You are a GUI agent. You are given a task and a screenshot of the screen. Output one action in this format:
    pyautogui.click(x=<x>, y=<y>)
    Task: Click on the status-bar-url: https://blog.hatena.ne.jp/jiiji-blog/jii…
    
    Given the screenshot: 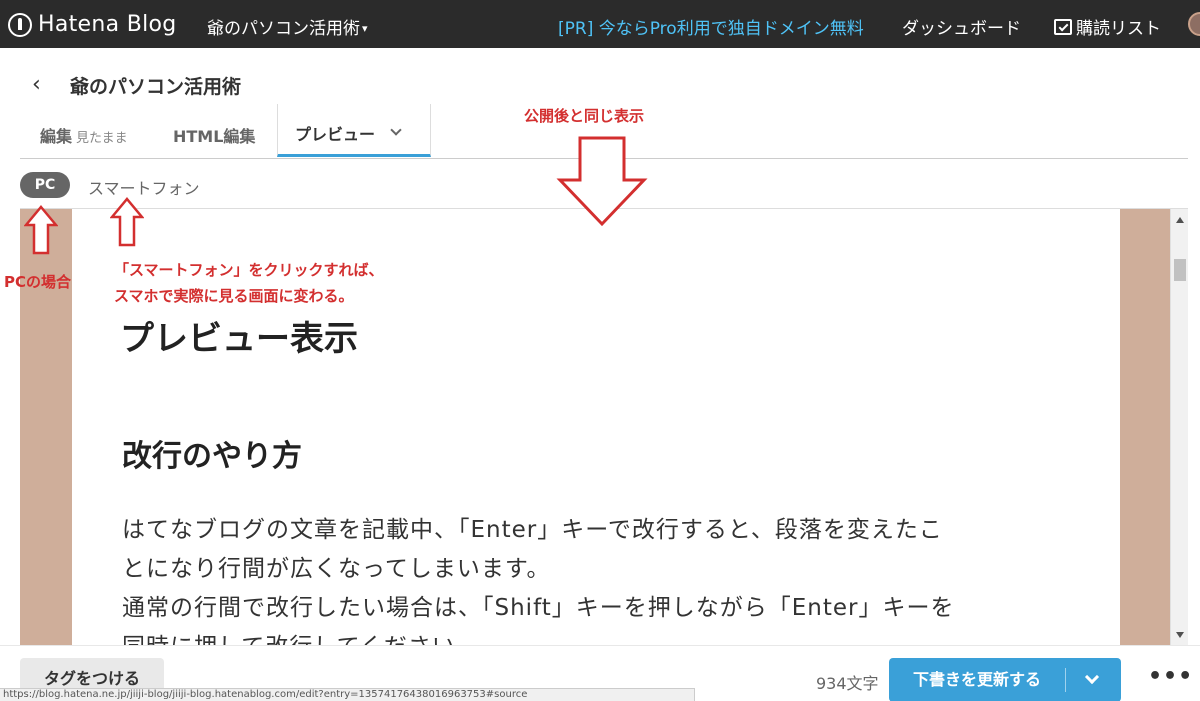 What is the action you would take?
    pyautogui.click(x=347, y=694)
    